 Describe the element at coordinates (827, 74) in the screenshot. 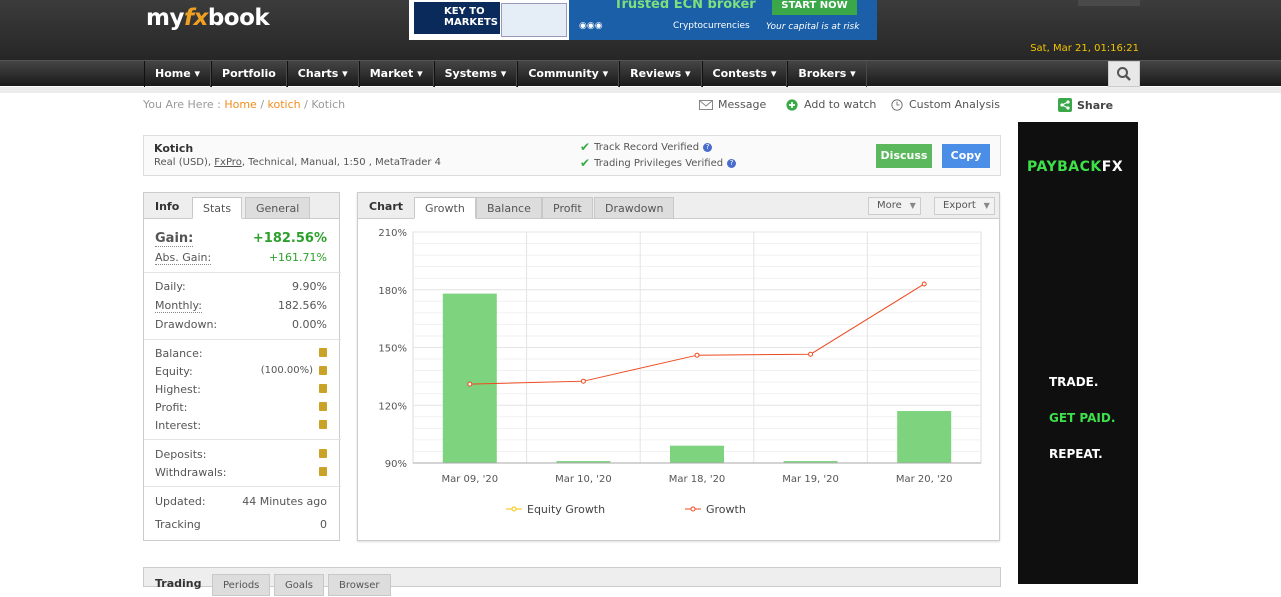

I see `nav-brokers: Brokers ▾` at that location.